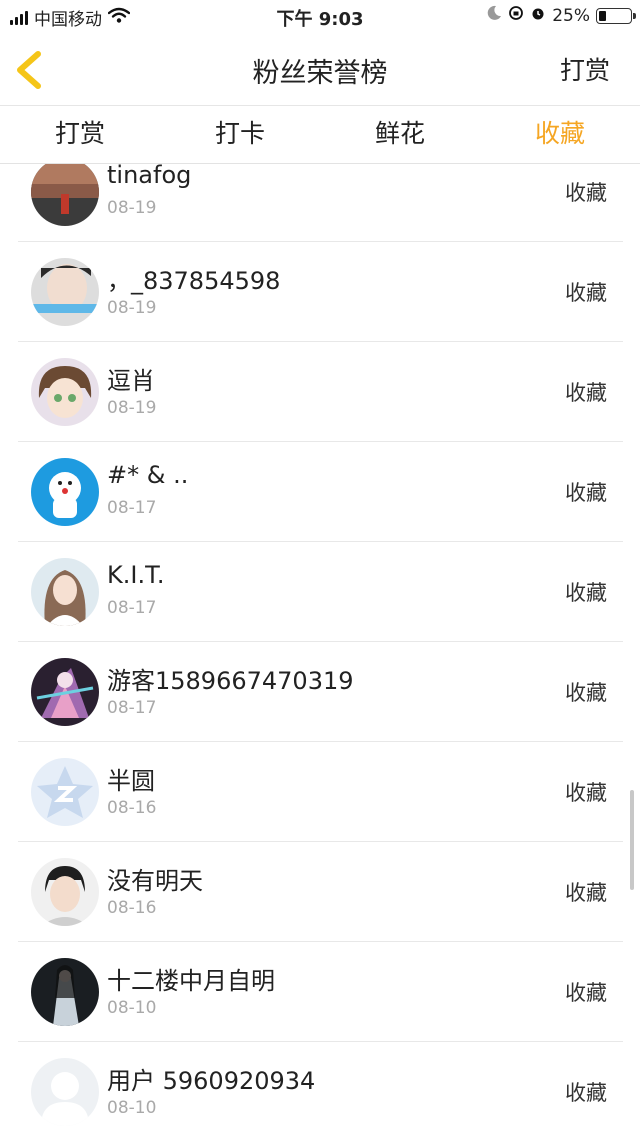 The image size is (640, 1138). Describe the element at coordinates (585, 69) in the screenshot. I see `reward-button: 打赏` at that location.